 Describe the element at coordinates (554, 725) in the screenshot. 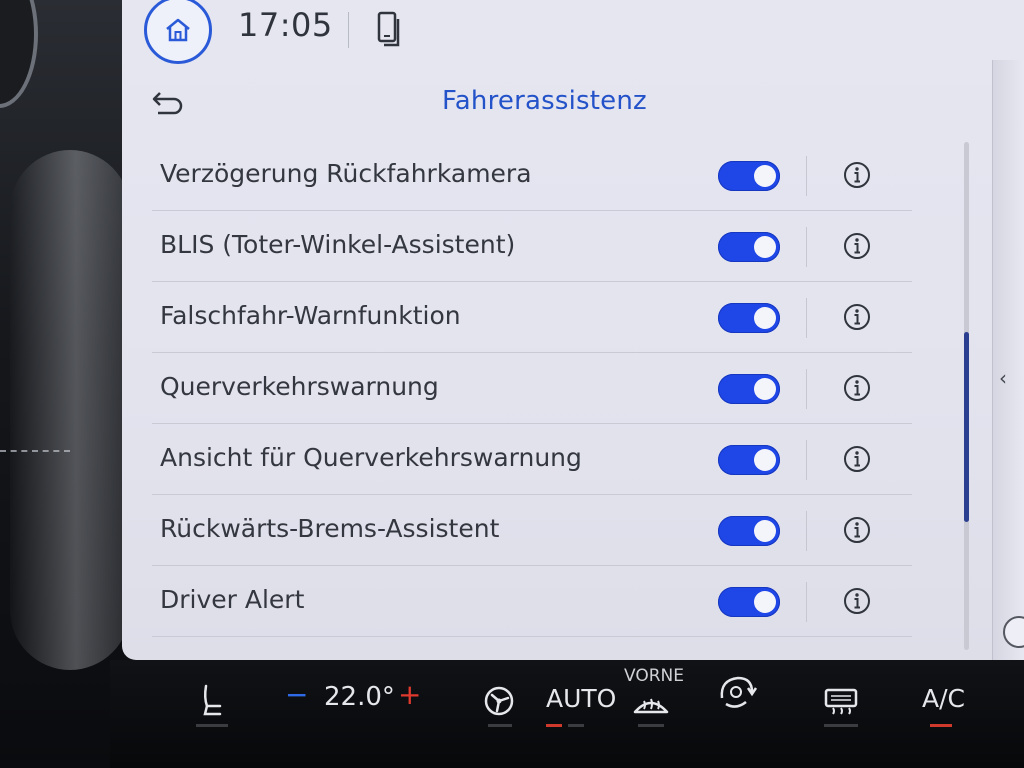

I see `auto-indicator` at that location.